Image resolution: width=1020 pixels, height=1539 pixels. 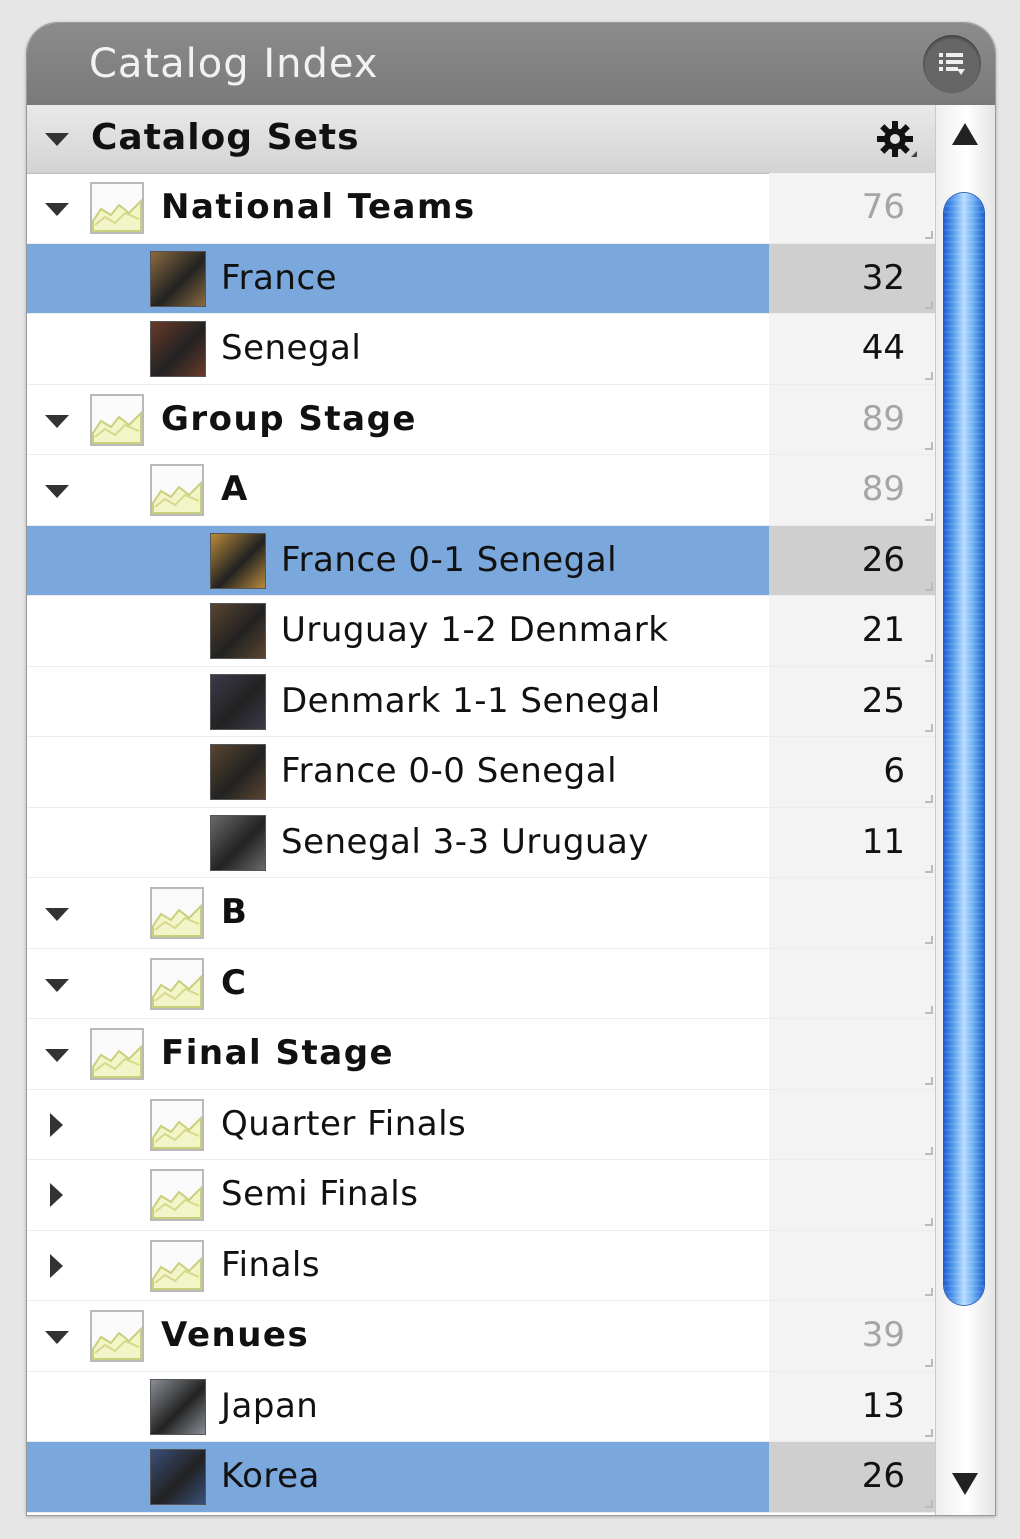 I want to click on list-icon, so click(x=952, y=64).